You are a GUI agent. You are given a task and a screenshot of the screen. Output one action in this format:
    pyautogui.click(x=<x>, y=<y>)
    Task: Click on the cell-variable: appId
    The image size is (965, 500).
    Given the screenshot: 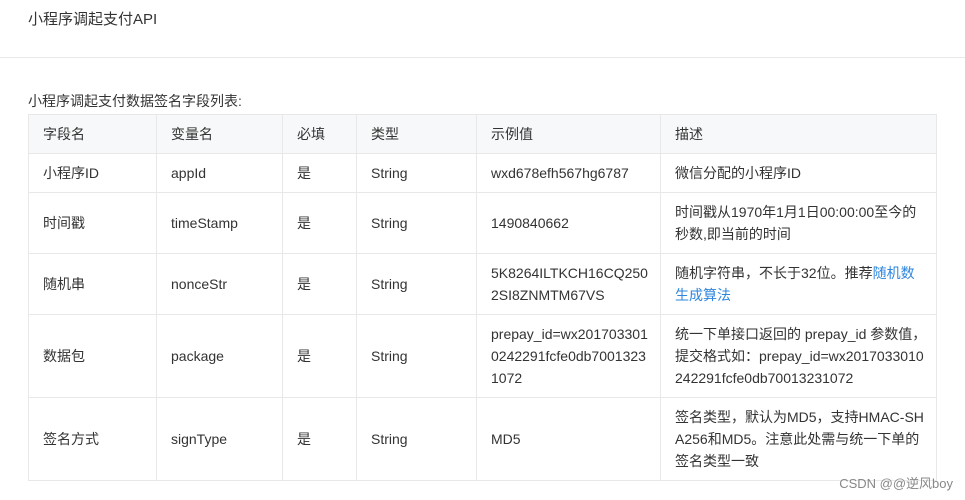 What is the action you would take?
    pyautogui.click(x=219, y=173)
    